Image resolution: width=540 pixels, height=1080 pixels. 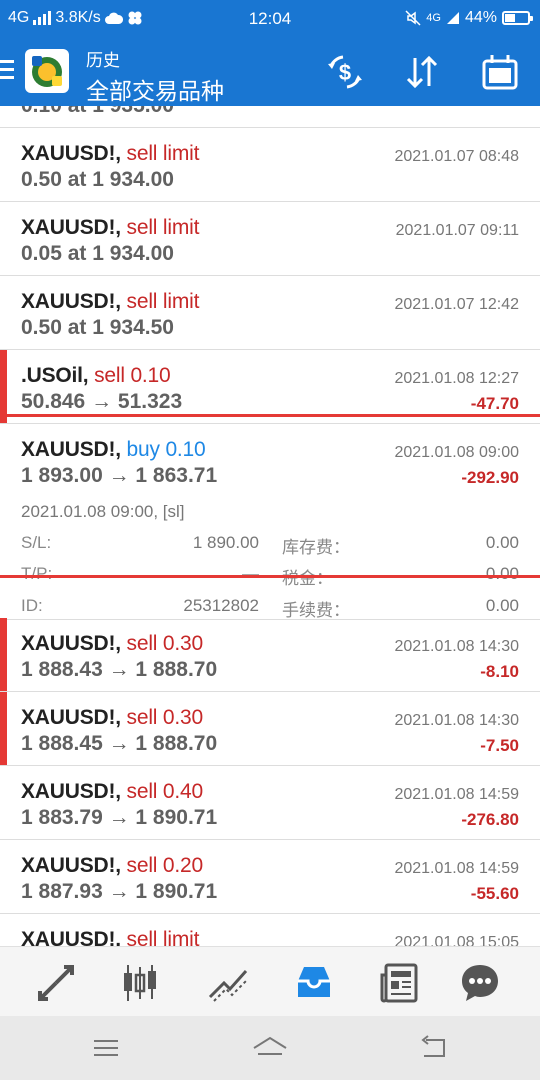 I want to click on menu-nav-icon, so click(x=106, y=1048).